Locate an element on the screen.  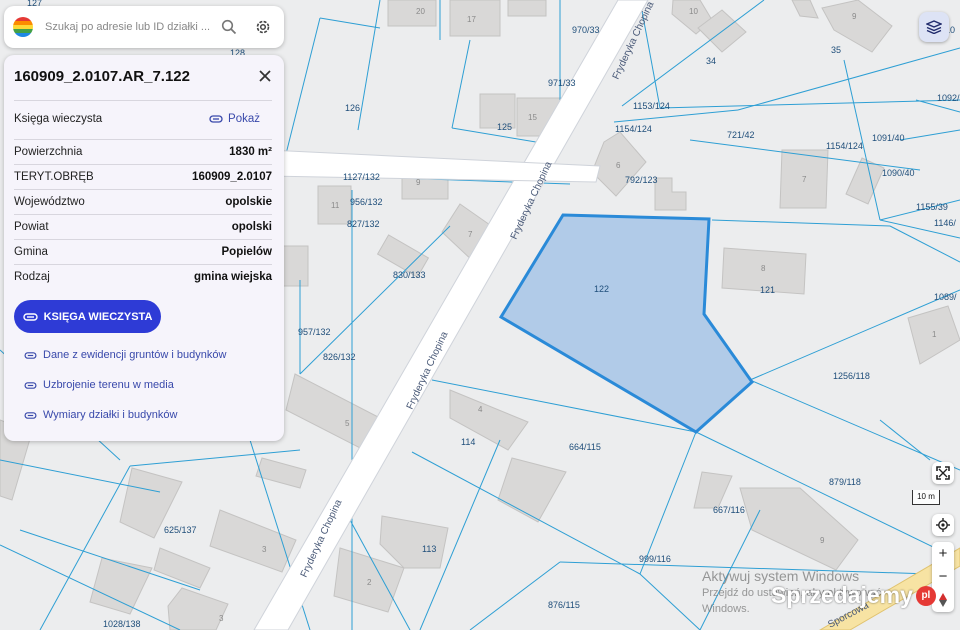
svg-text: 122 is located at coordinates (601, 289).